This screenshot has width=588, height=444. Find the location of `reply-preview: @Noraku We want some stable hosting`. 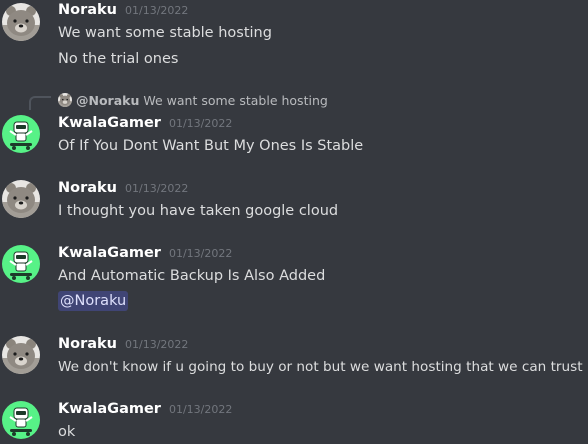

reply-preview: @Noraku We want some stable hosting is located at coordinates (193, 100).